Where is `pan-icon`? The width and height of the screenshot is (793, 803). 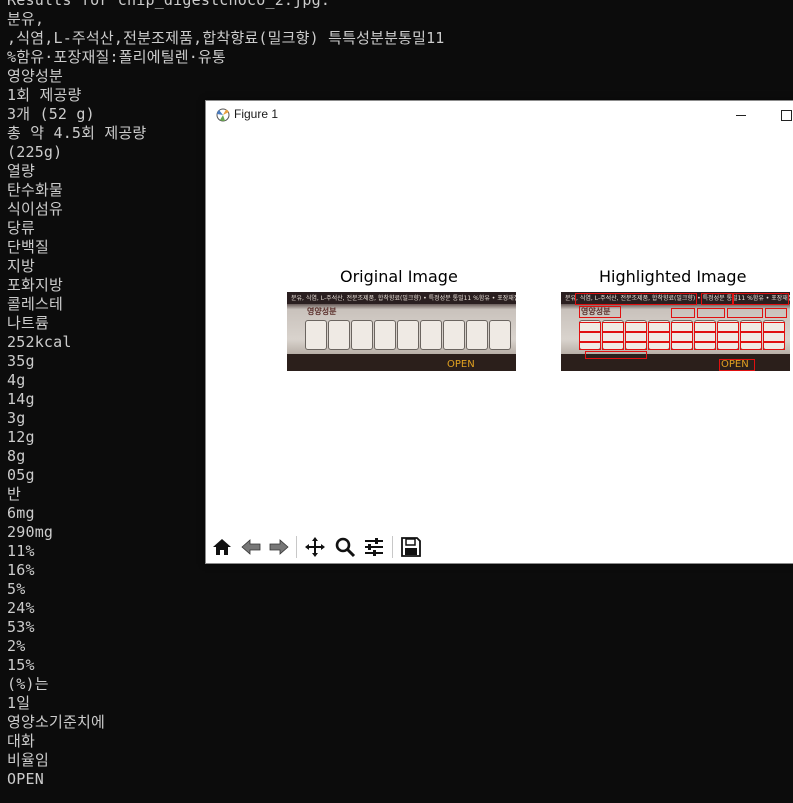
pan-icon is located at coordinates (315, 547).